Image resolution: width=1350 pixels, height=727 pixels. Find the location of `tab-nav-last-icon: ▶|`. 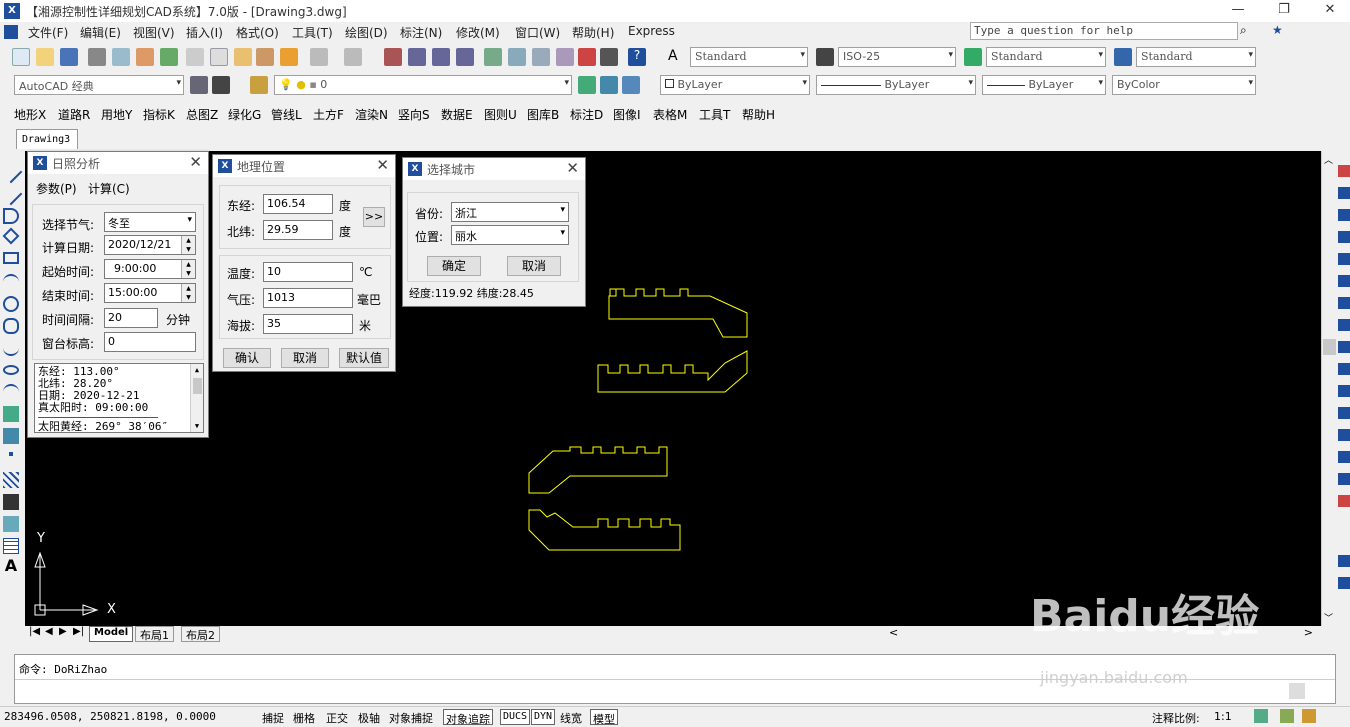

tab-nav-last-icon: ▶| is located at coordinates (78, 631).